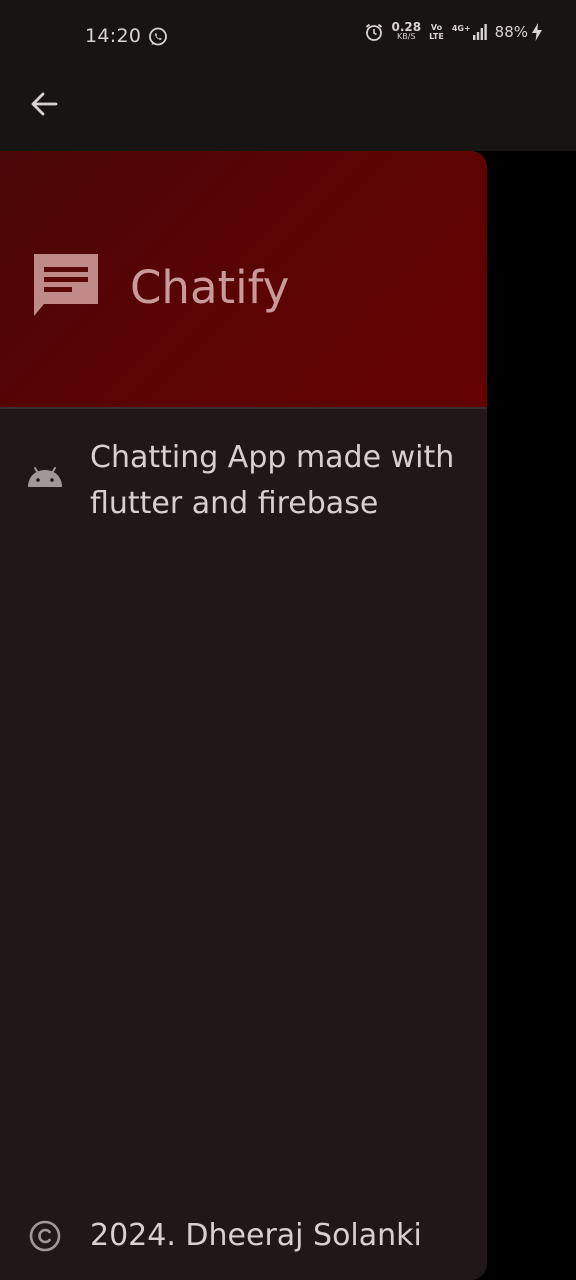 This screenshot has width=576, height=1280. What do you see at coordinates (210, 287) in the screenshot?
I see `app-title: Chatify` at bounding box center [210, 287].